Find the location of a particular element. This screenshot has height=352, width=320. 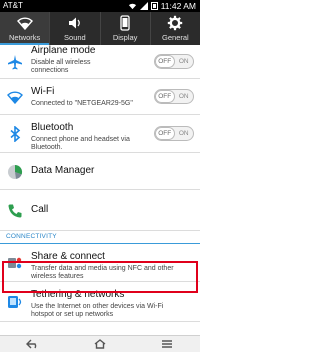

bluetooth-desc-line1: Connect phone and headset via is located at coordinates (80, 139).